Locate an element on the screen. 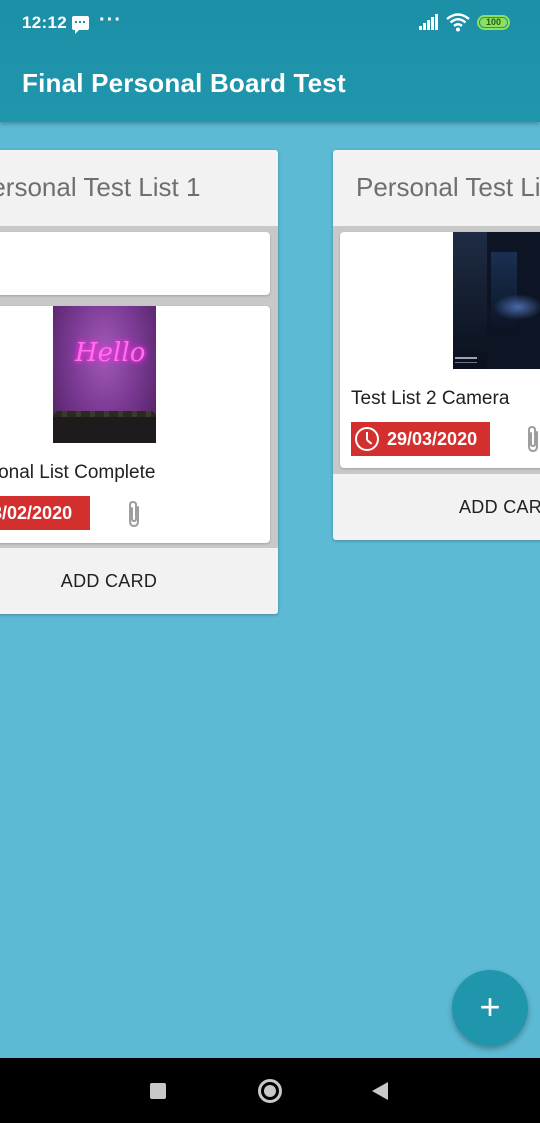  wifi-icon is located at coordinates (458, 22).